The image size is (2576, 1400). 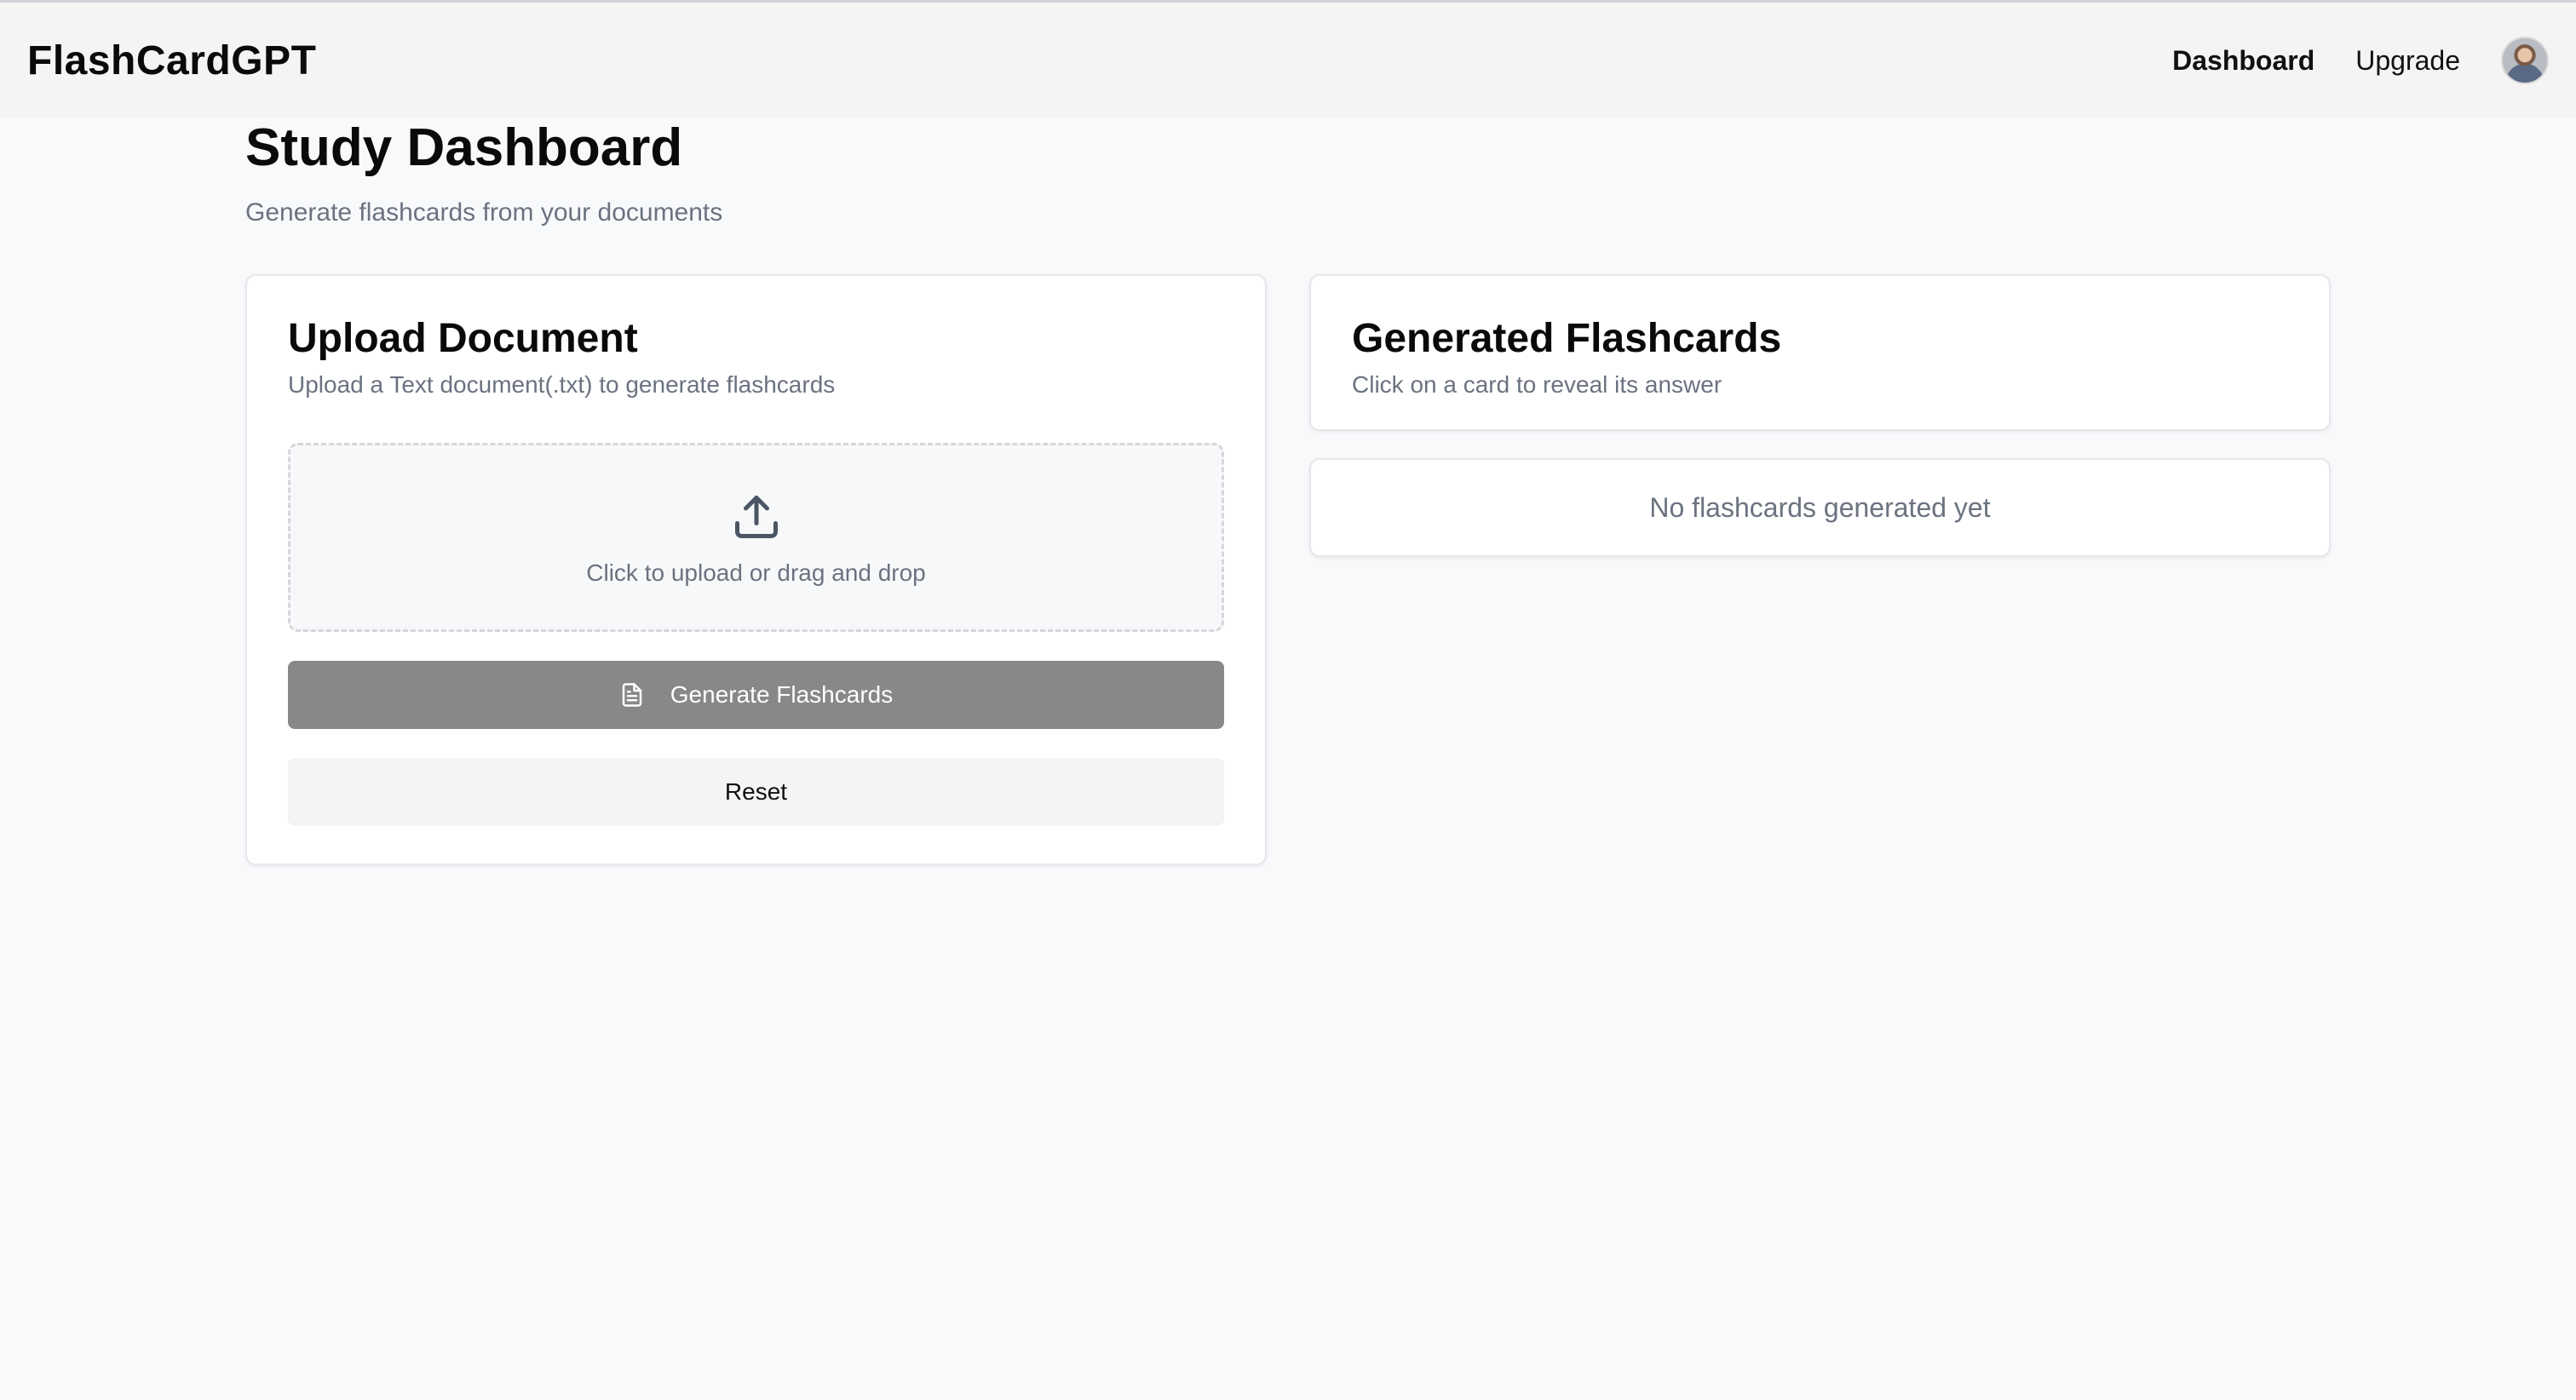 I want to click on flashcards-card-title: Generated Flashcards, so click(x=1567, y=338).